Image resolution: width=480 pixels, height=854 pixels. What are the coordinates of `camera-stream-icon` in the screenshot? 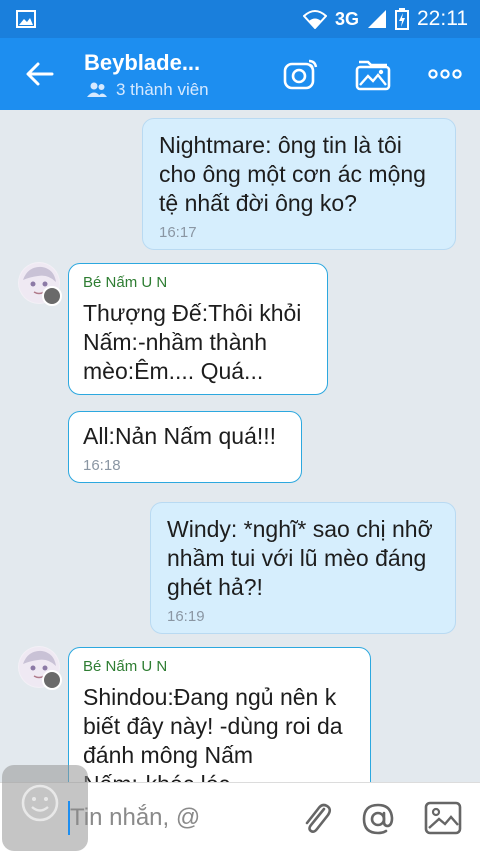 It's located at (301, 75).